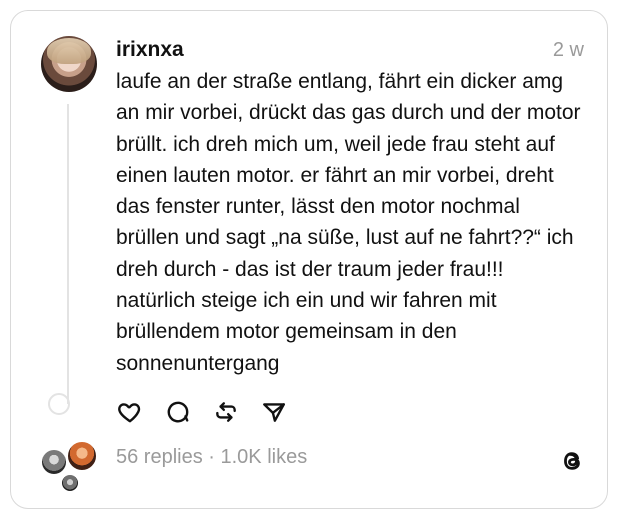 This screenshot has height=521, width=620. I want to click on post-actions, so click(202, 412).